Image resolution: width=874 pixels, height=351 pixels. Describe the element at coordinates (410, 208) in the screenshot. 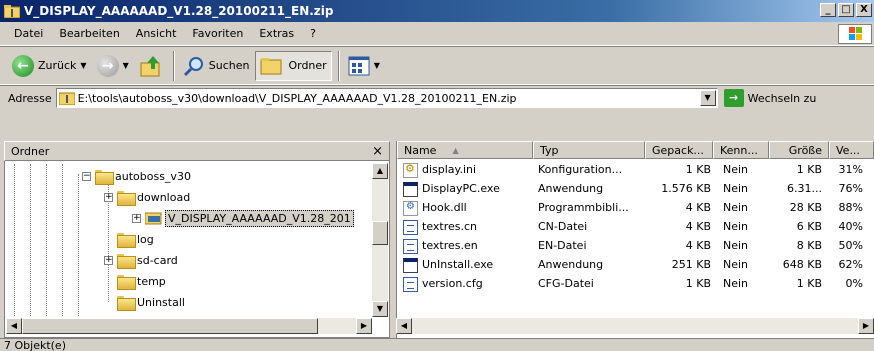

I see `dll-file-icon` at that location.